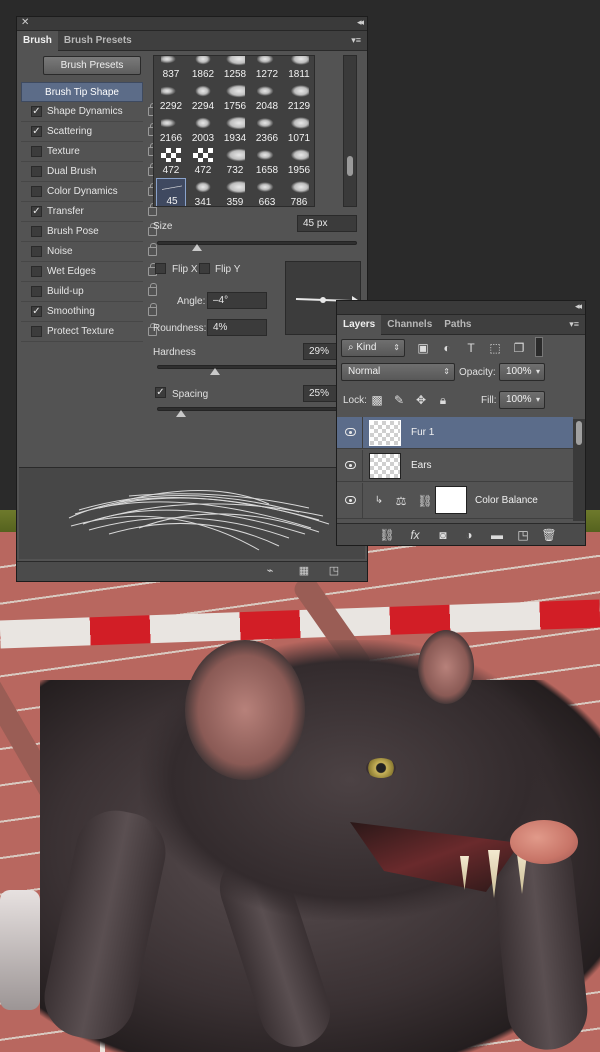 This screenshot has height=1052, width=600. What do you see at coordinates (299, 68) in the screenshot?
I see `brush-tip: 1811` at bounding box center [299, 68].